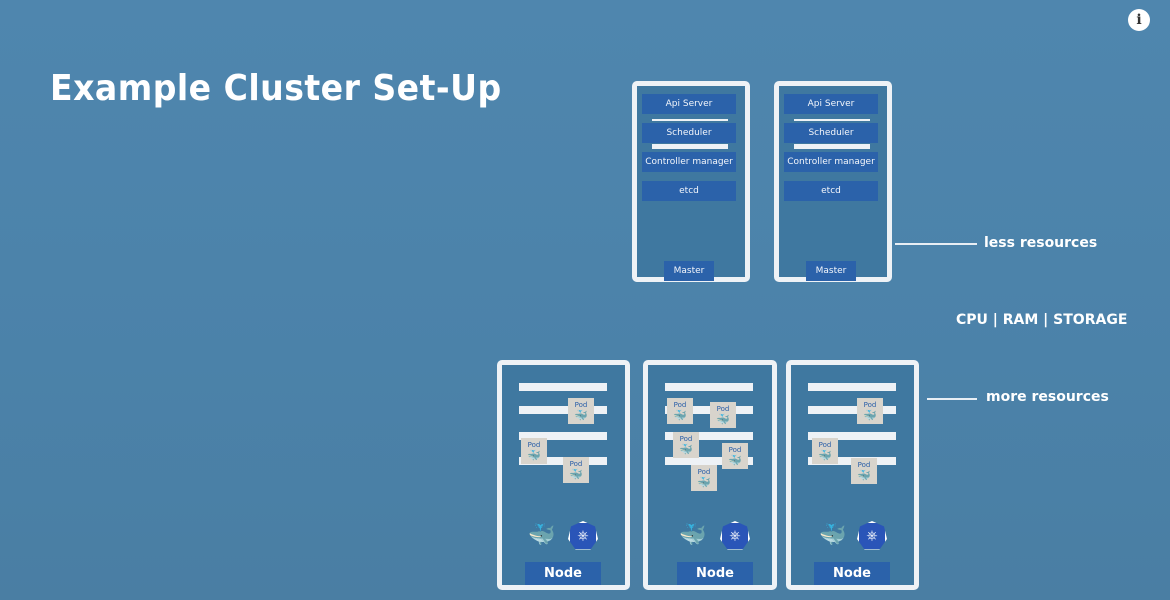 The height and width of the screenshot is (600, 1170). What do you see at coordinates (1041, 243) in the screenshot?
I see `less-resources-label: less resources` at bounding box center [1041, 243].